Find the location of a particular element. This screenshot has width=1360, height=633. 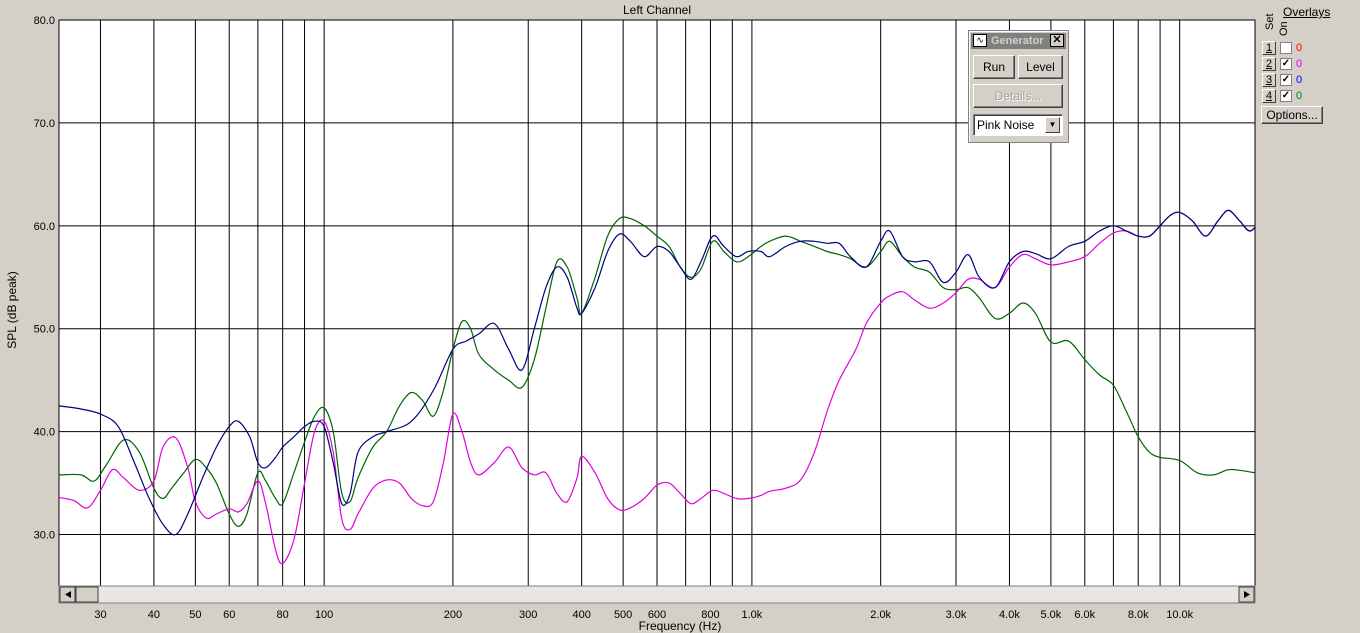

x-tick-label: 8.0k is located at coordinates (1138, 615).